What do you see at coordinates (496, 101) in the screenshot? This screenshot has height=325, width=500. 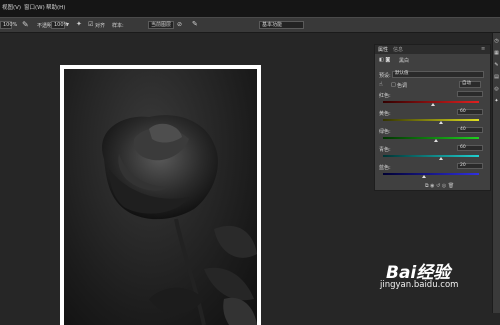 I see `paths-icon: ✦` at bounding box center [496, 101].